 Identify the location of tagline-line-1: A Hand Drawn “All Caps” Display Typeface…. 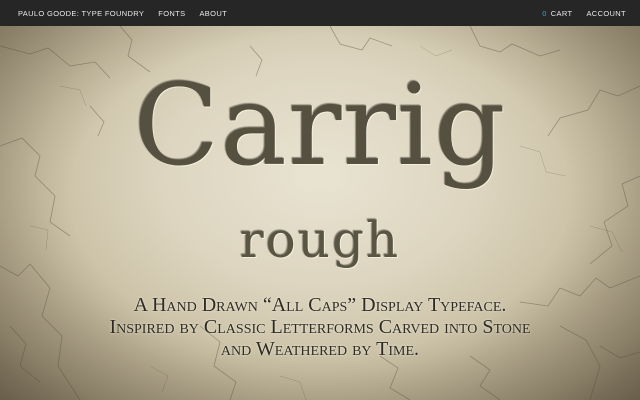
(320, 305).